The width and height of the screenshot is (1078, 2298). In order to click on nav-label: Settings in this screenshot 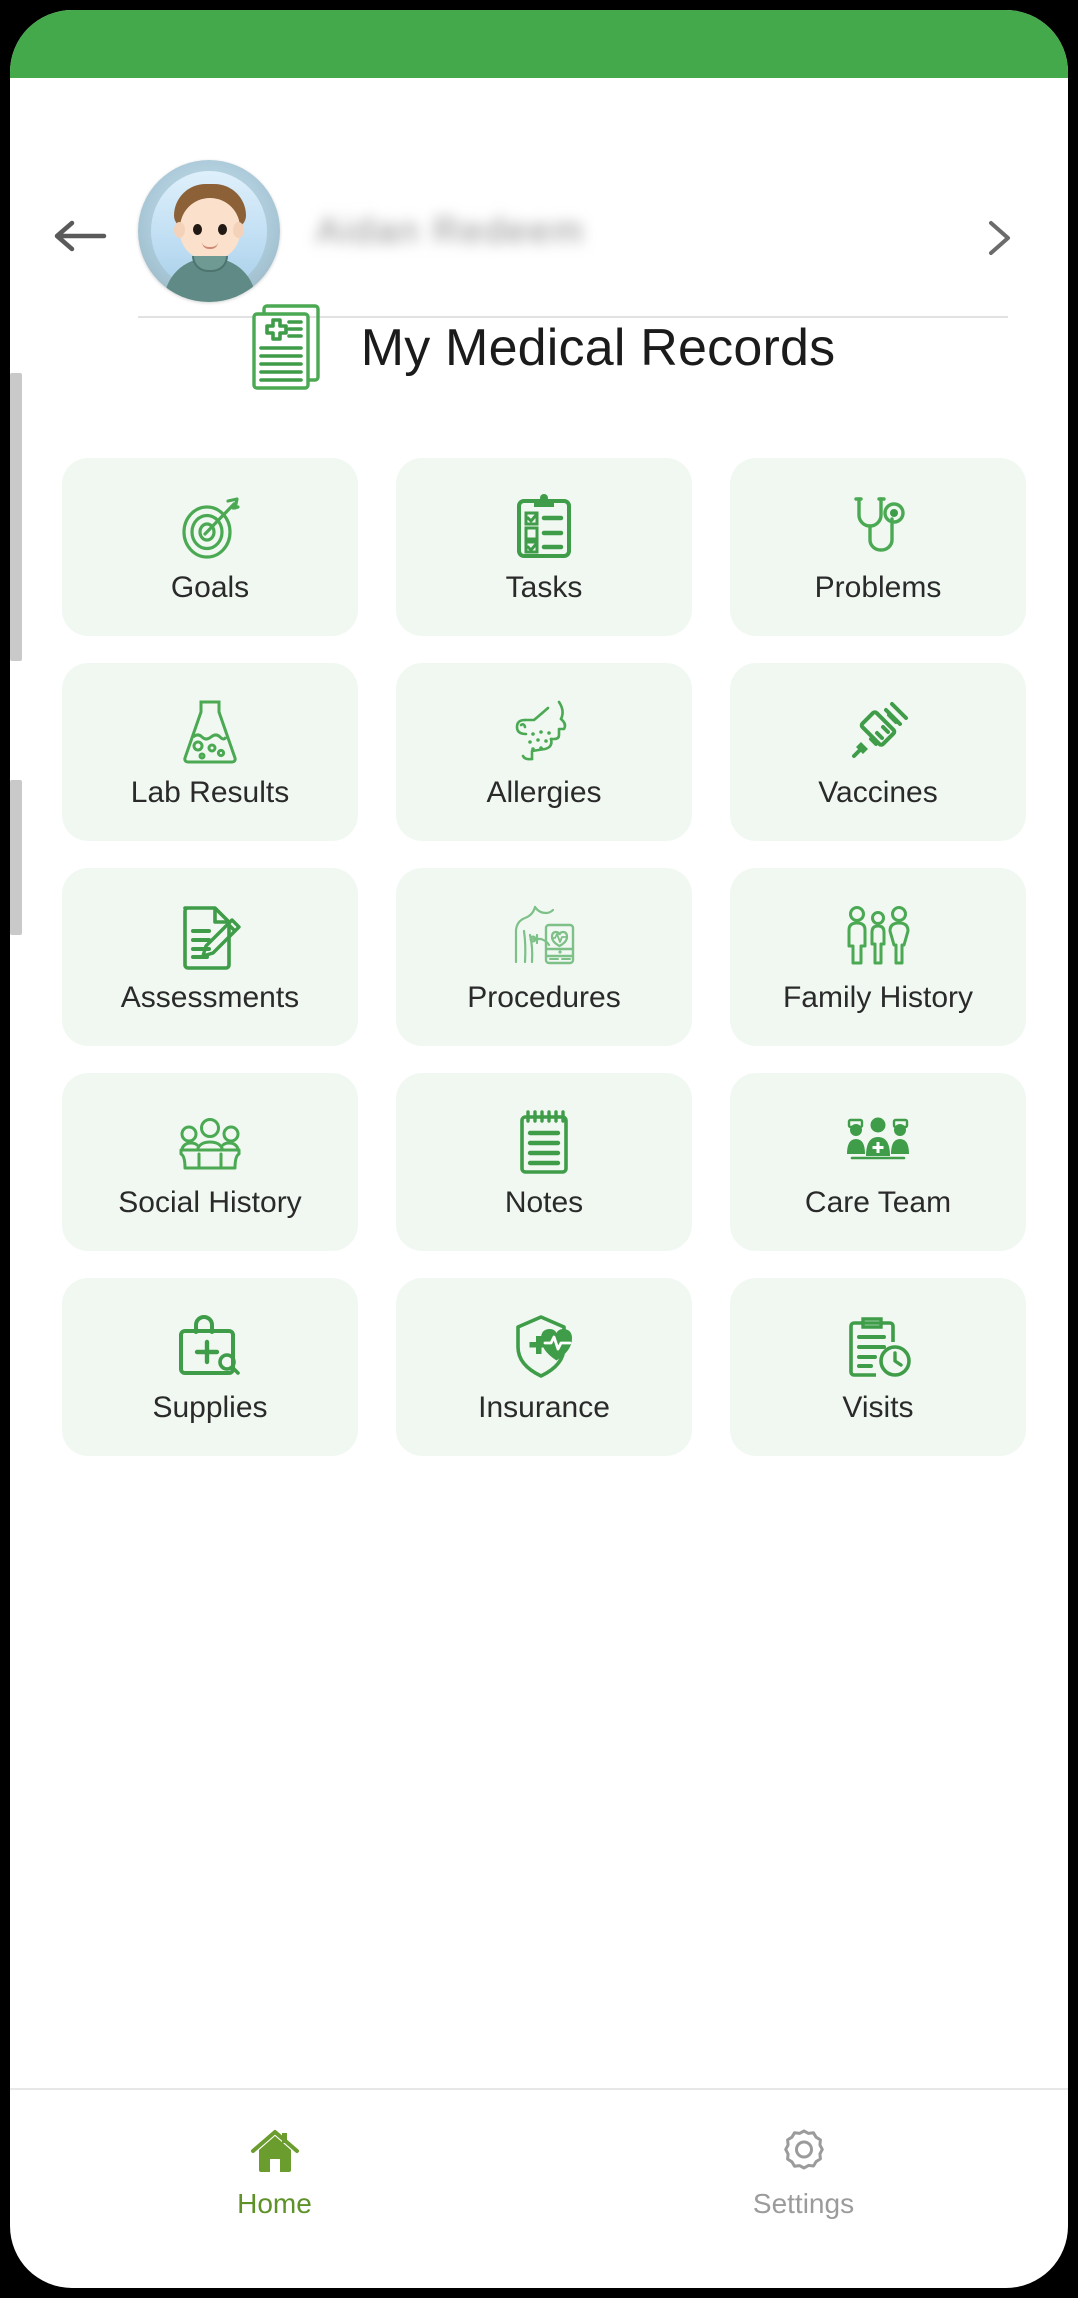, I will do `click(803, 2203)`.